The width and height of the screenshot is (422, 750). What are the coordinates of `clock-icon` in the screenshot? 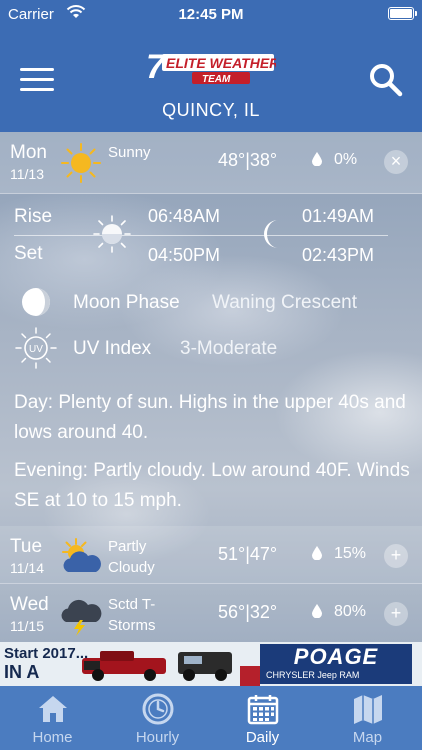 It's located at (158, 709).